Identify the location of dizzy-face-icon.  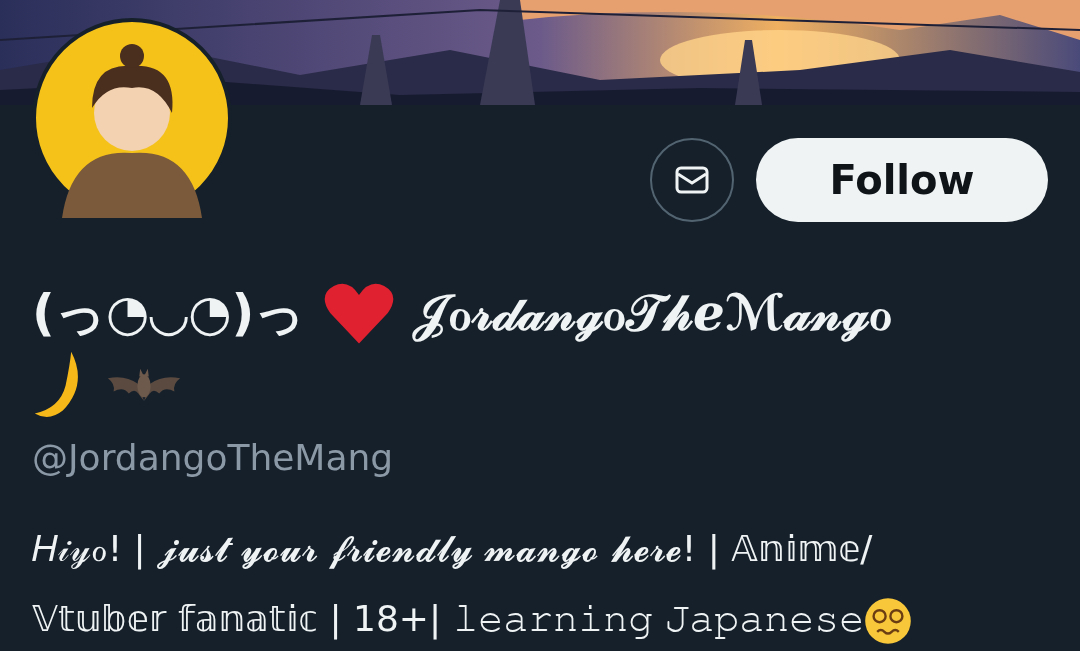
(888, 621).